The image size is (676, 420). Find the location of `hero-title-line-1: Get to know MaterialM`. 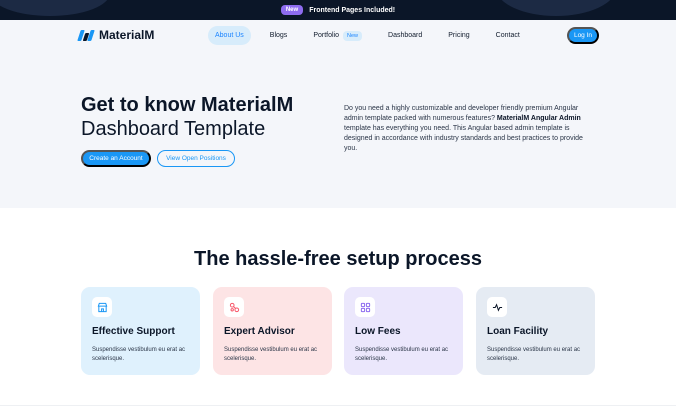

hero-title-line-1: Get to know MaterialM is located at coordinates (187, 105).